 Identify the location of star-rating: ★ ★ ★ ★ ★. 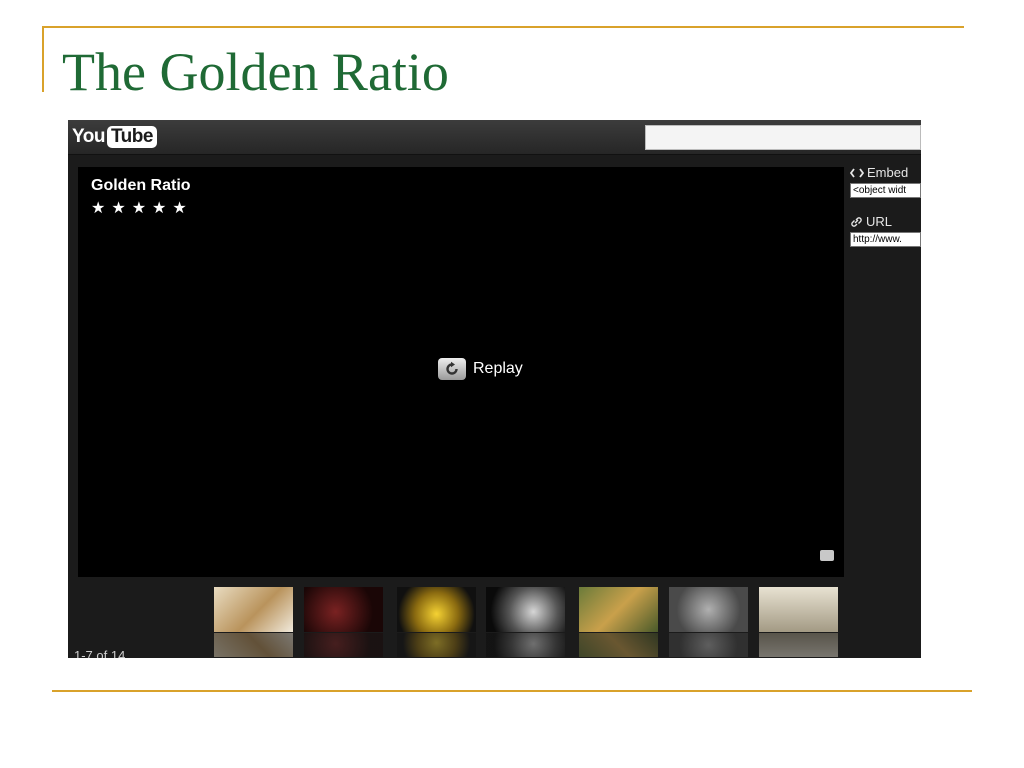
(139, 209).